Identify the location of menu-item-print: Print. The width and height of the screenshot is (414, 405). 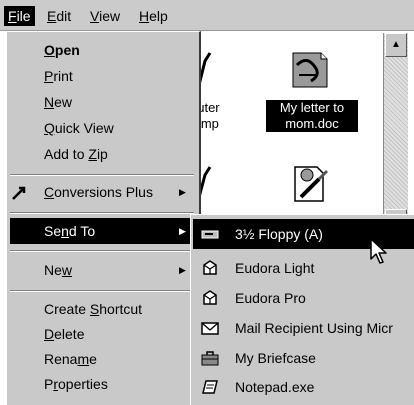
(103, 76).